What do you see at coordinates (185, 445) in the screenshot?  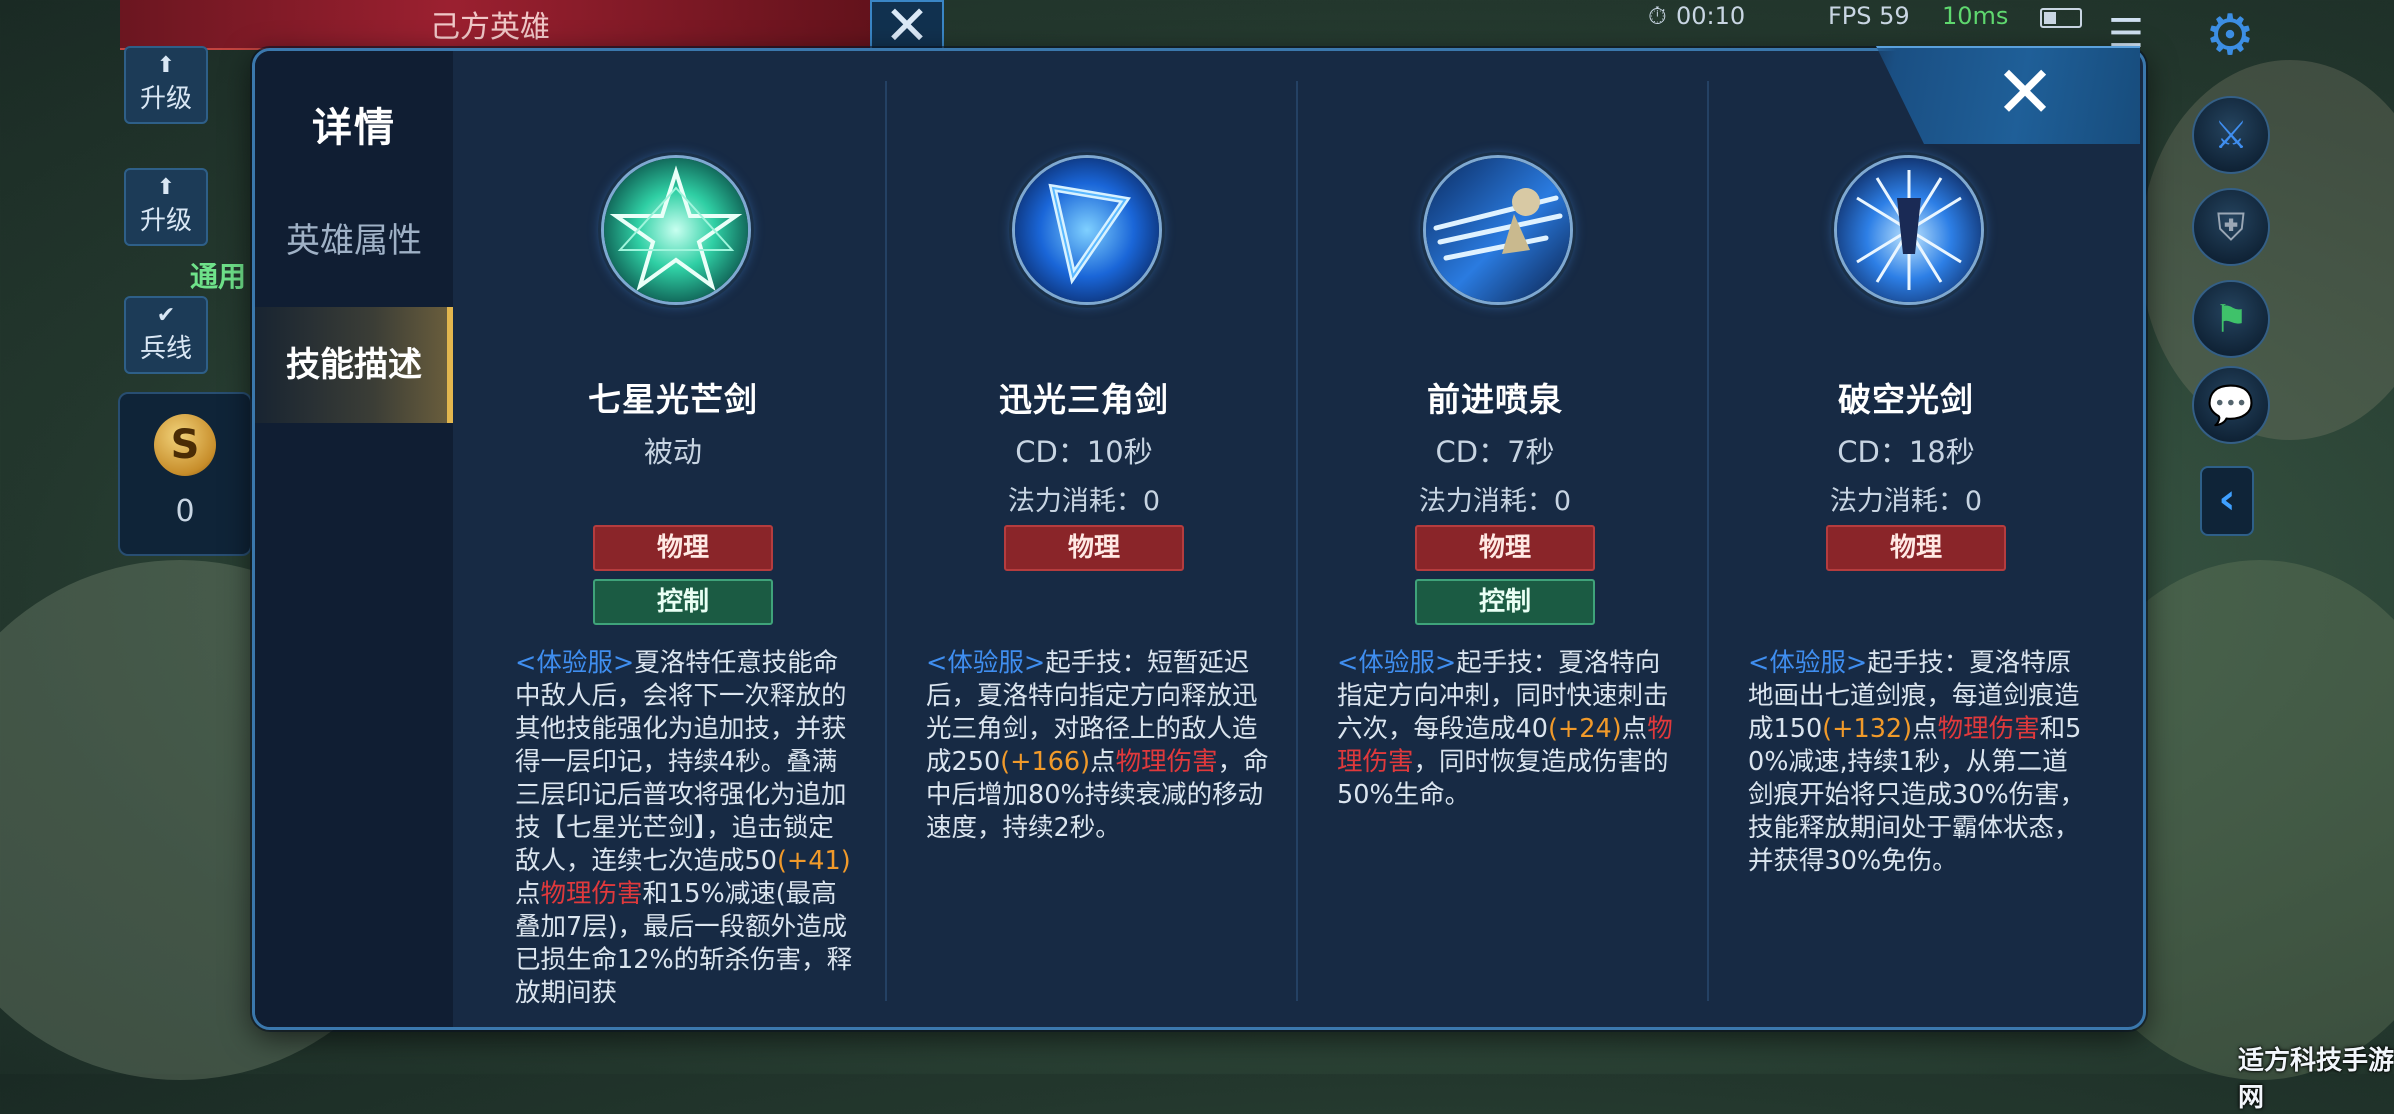 I see `money-bag-icon: S` at bounding box center [185, 445].